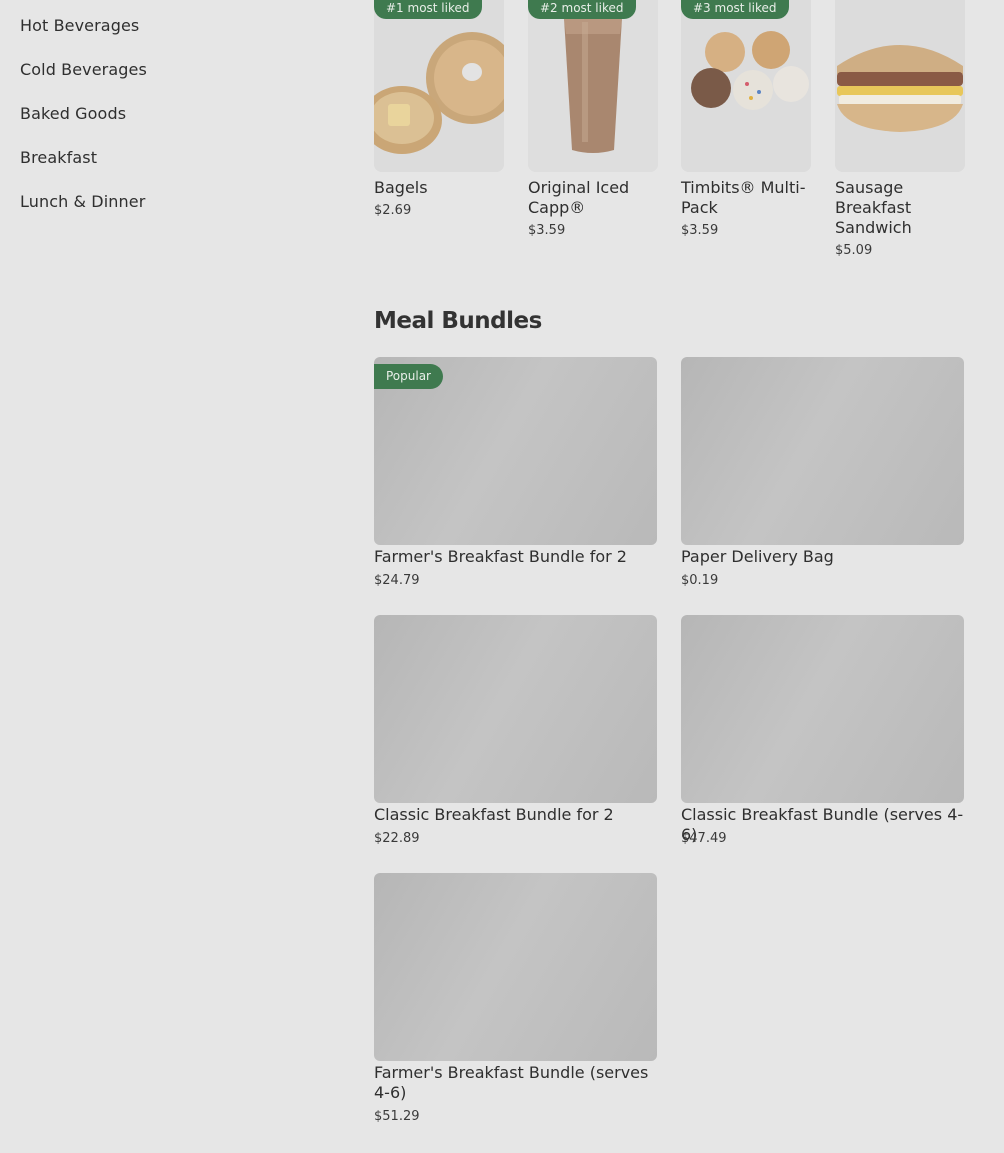 This screenshot has height=1153, width=1004. Describe the element at coordinates (397, 838) in the screenshot. I see `bundle-price: $22.89` at that location.